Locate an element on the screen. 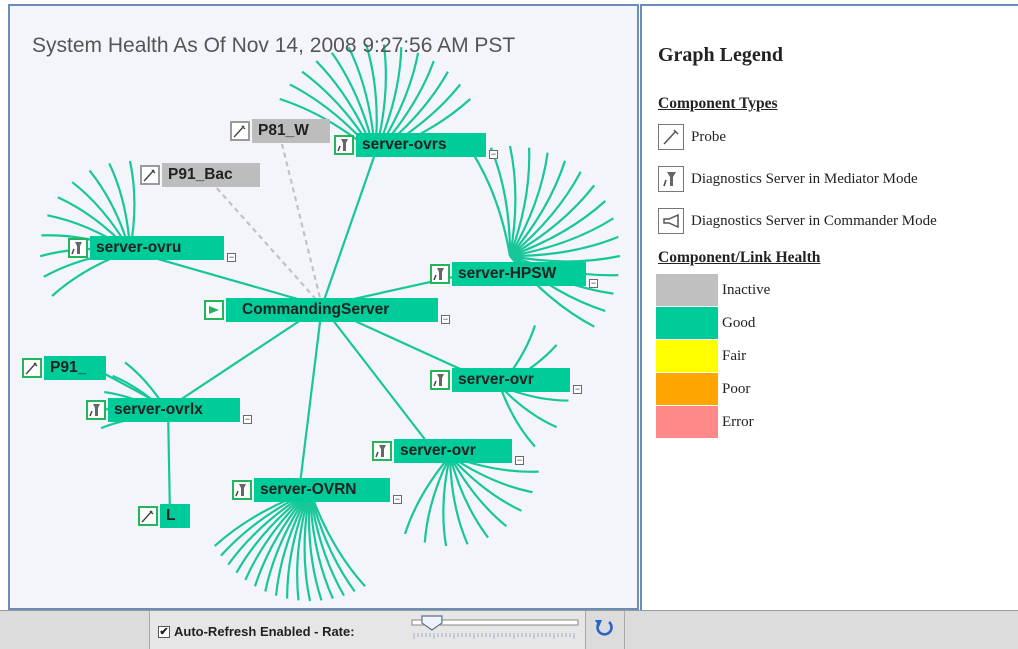 The height and width of the screenshot is (649, 1018). refresh-icon is located at coordinates (604, 628).